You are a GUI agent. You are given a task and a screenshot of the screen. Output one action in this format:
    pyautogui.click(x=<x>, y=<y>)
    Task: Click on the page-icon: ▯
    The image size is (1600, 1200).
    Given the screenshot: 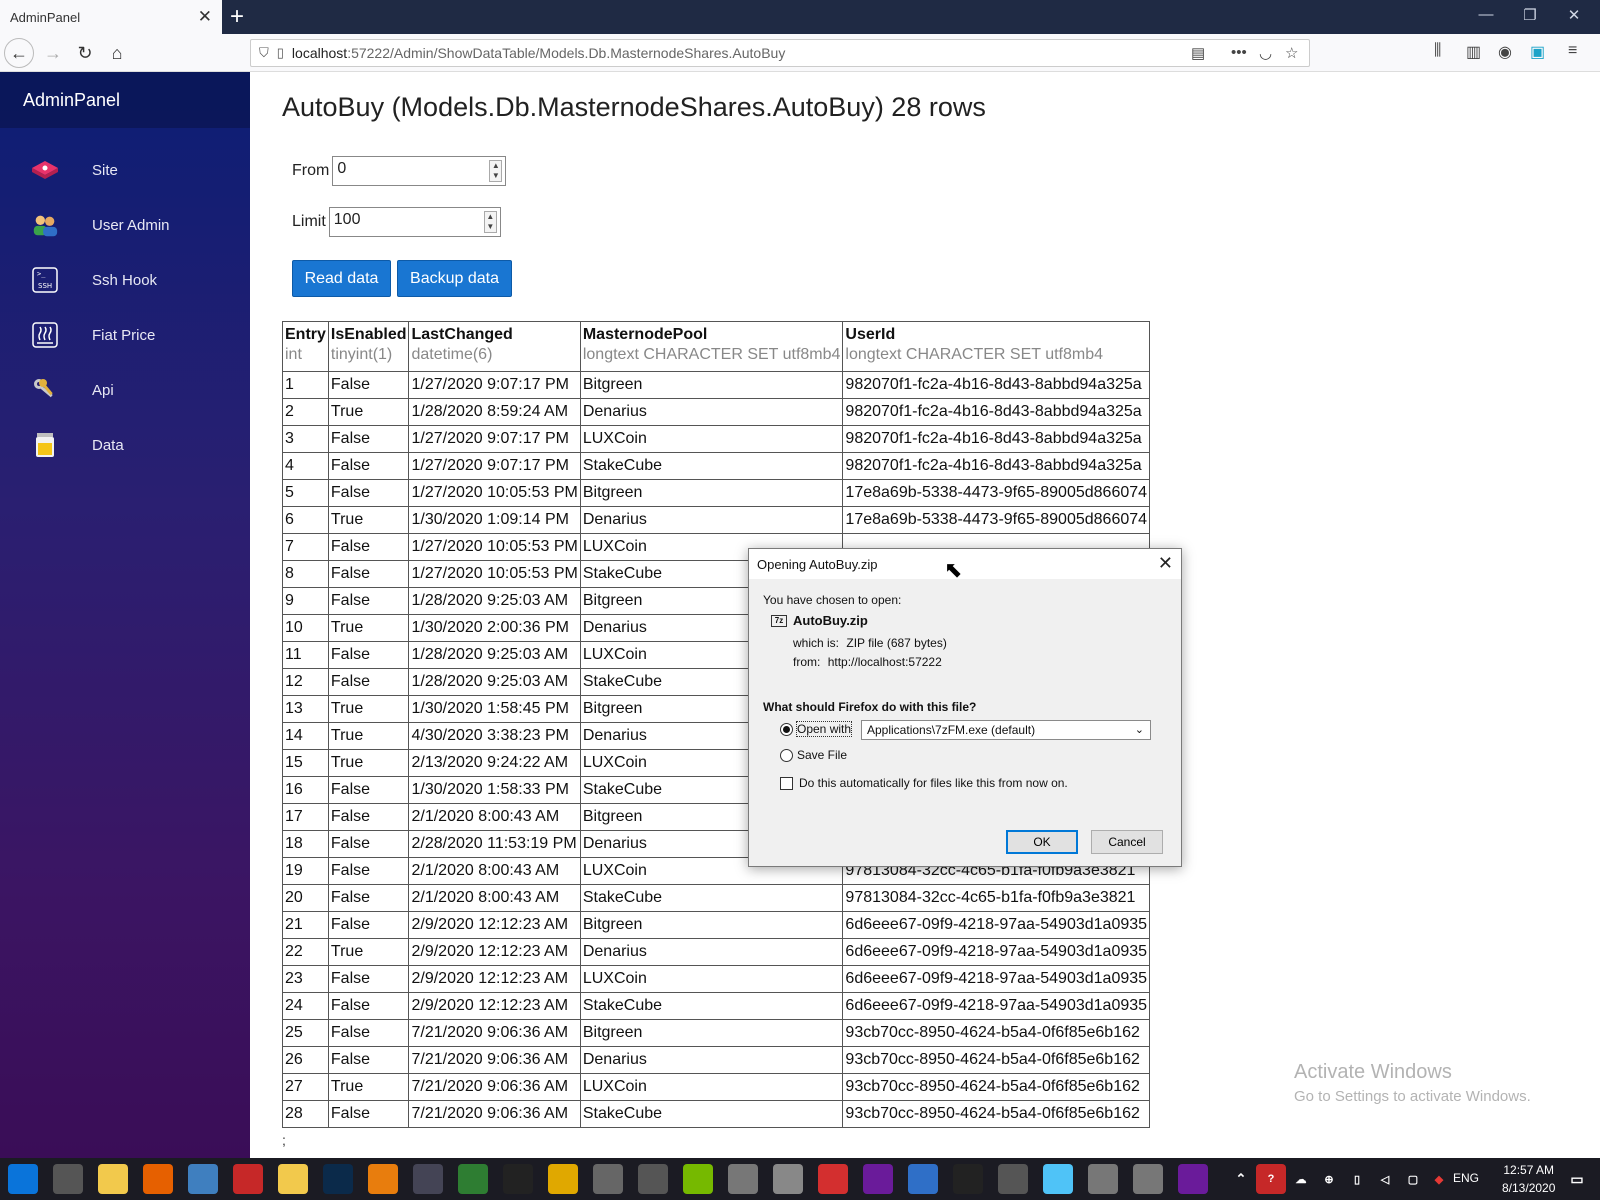 What is the action you would take?
    pyautogui.click(x=280, y=53)
    